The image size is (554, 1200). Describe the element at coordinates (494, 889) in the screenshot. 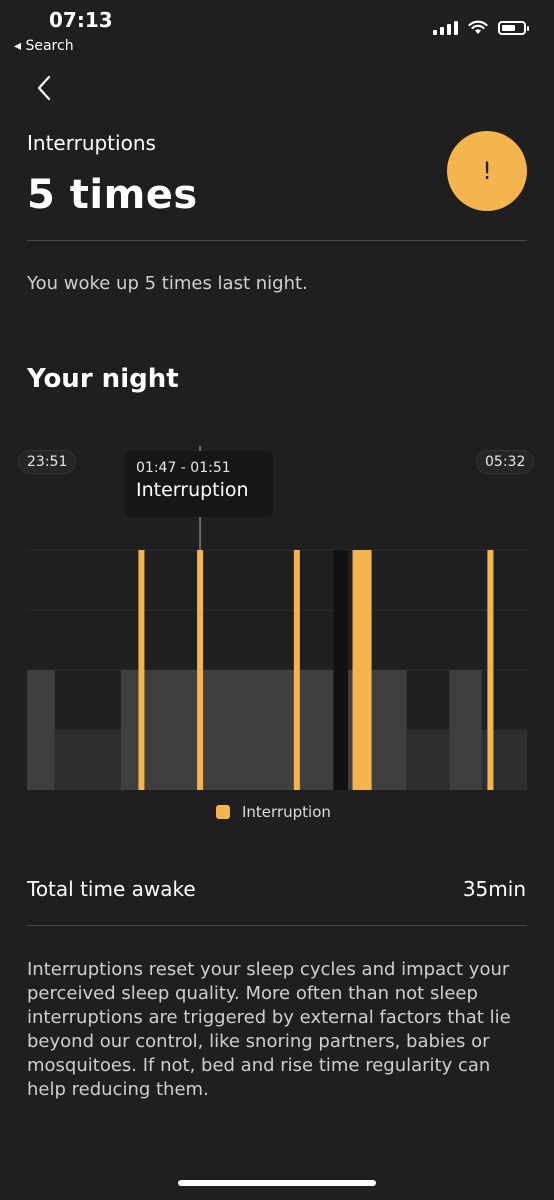

I see `total-awake-value: 35min` at that location.